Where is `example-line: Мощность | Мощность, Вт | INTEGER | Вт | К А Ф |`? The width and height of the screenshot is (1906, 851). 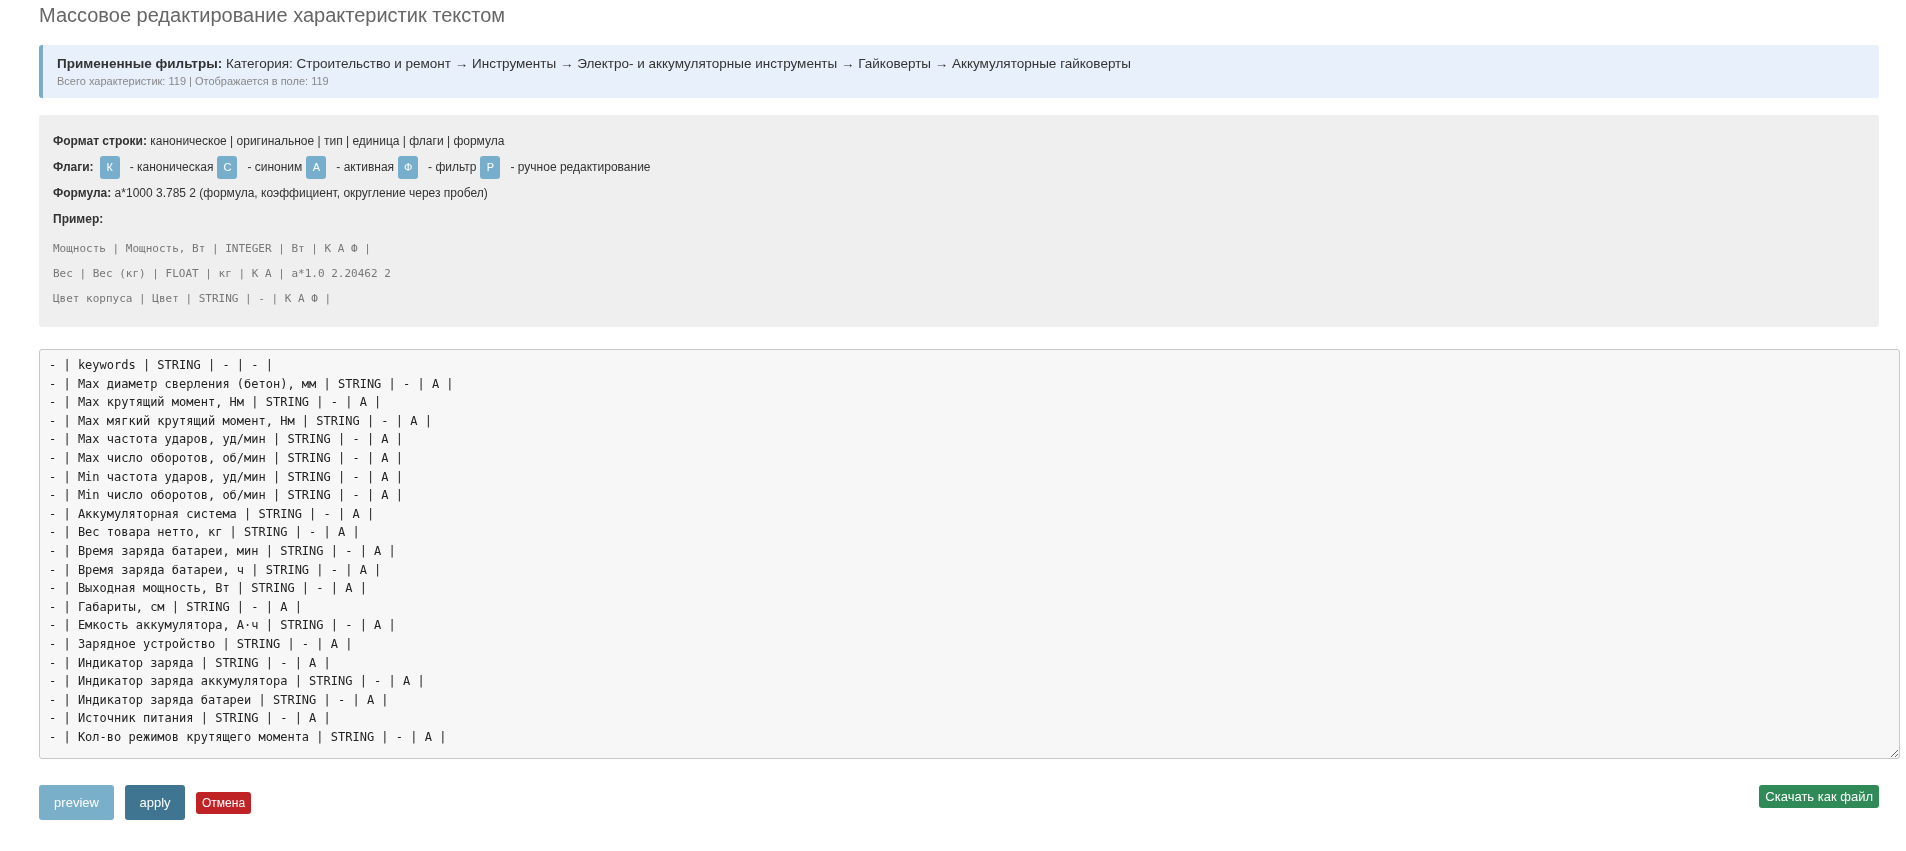
example-line: Мощность | Мощность, Вт | INTEGER | Вт | К А Ф | is located at coordinates (212, 248).